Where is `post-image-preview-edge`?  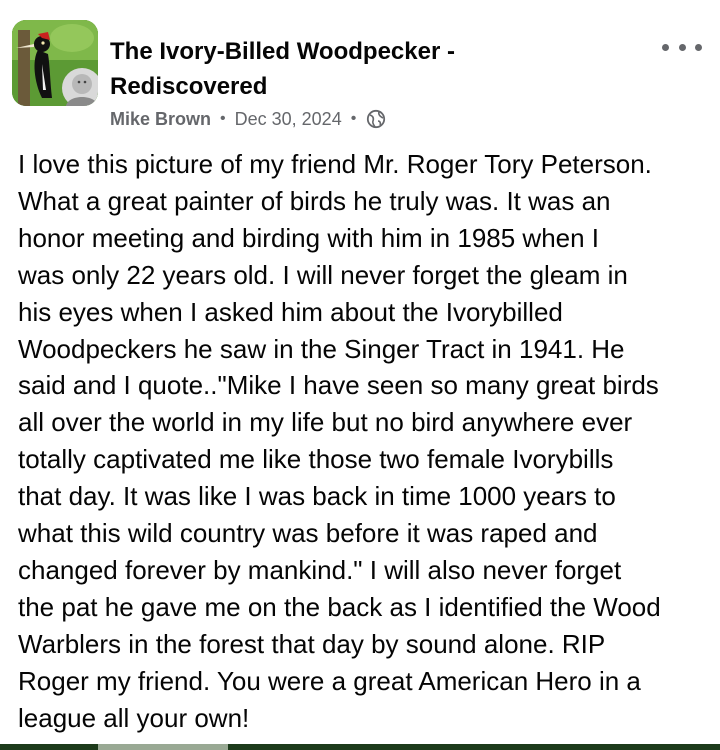
post-image-preview-edge is located at coordinates (360, 747).